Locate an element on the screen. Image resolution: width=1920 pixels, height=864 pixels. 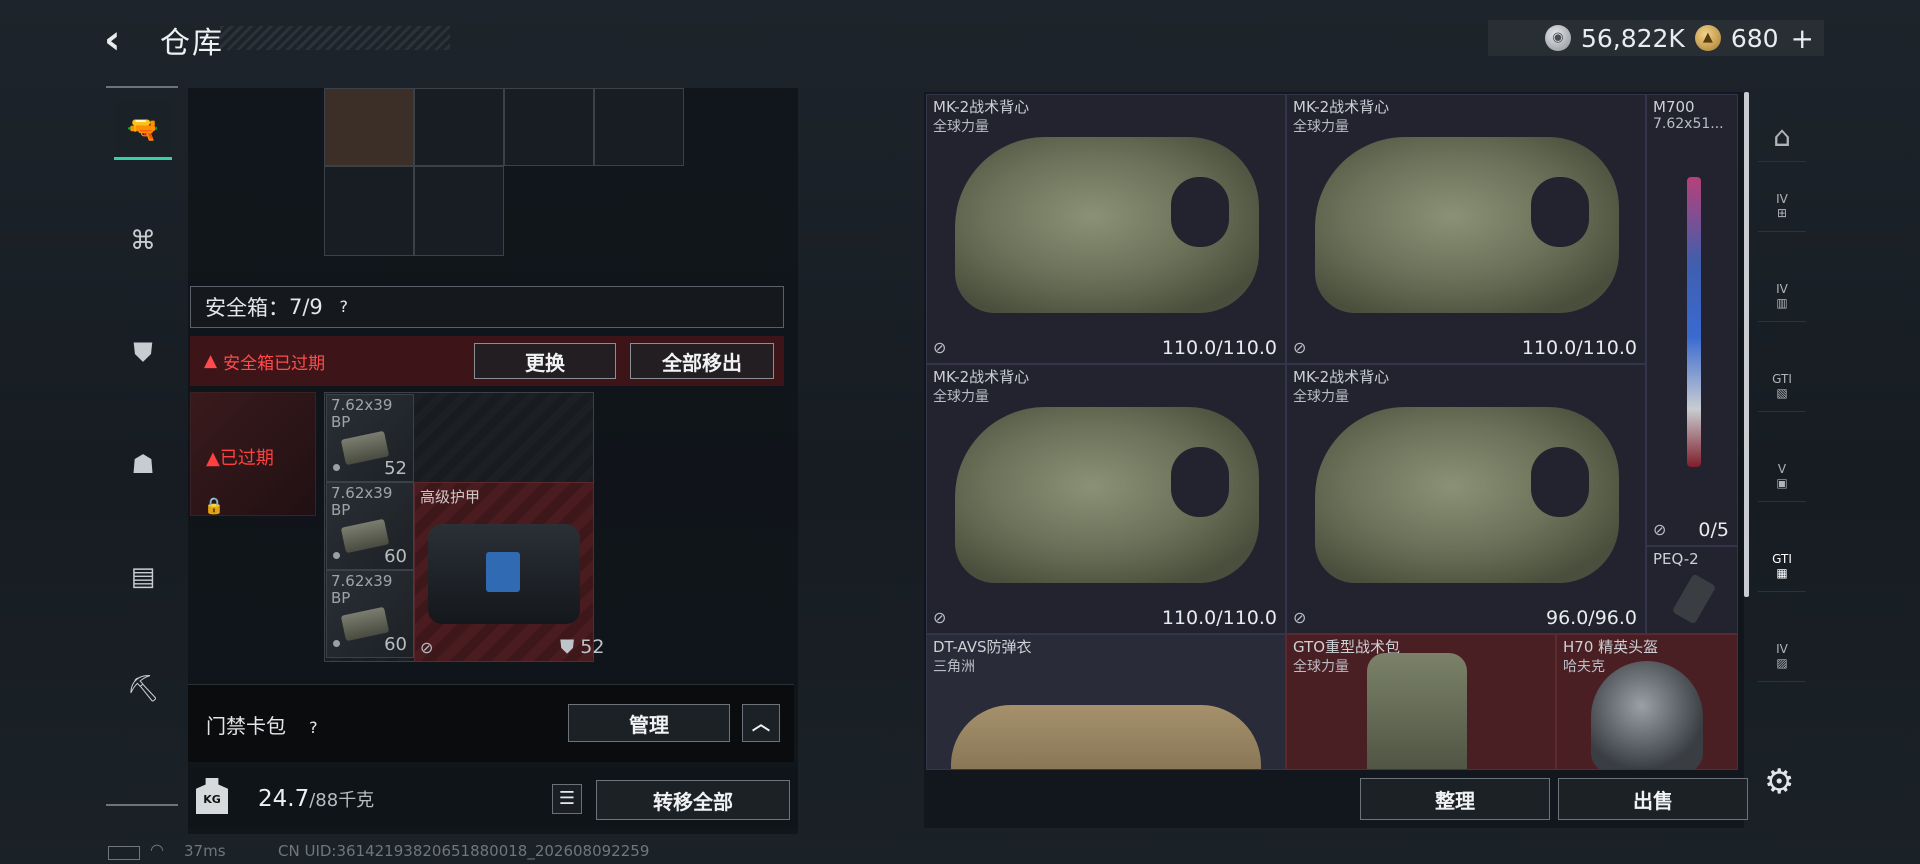
card-pack-label: 门禁卡包 ? is located at coordinates (265, 724).